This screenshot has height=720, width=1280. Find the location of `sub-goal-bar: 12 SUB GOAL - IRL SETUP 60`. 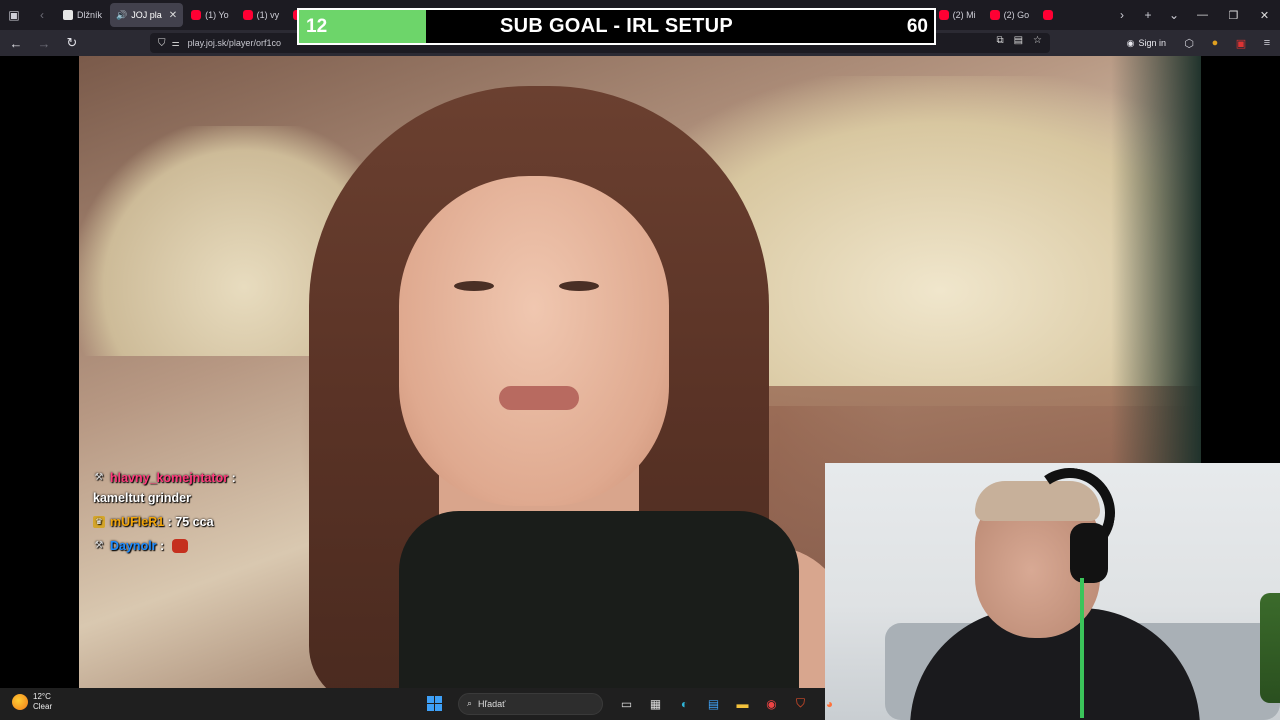

sub-goal-bar: 12 SUB GOAL - IRL SETUP 60 is located at coordinates (616, 26).